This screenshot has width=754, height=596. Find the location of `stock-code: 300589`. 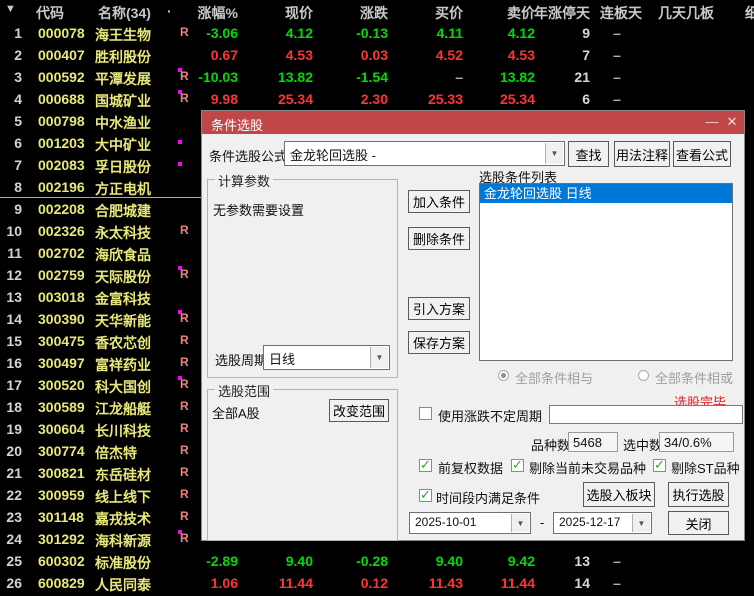

stock-code: 300589 is located at coordinates (61, 407).